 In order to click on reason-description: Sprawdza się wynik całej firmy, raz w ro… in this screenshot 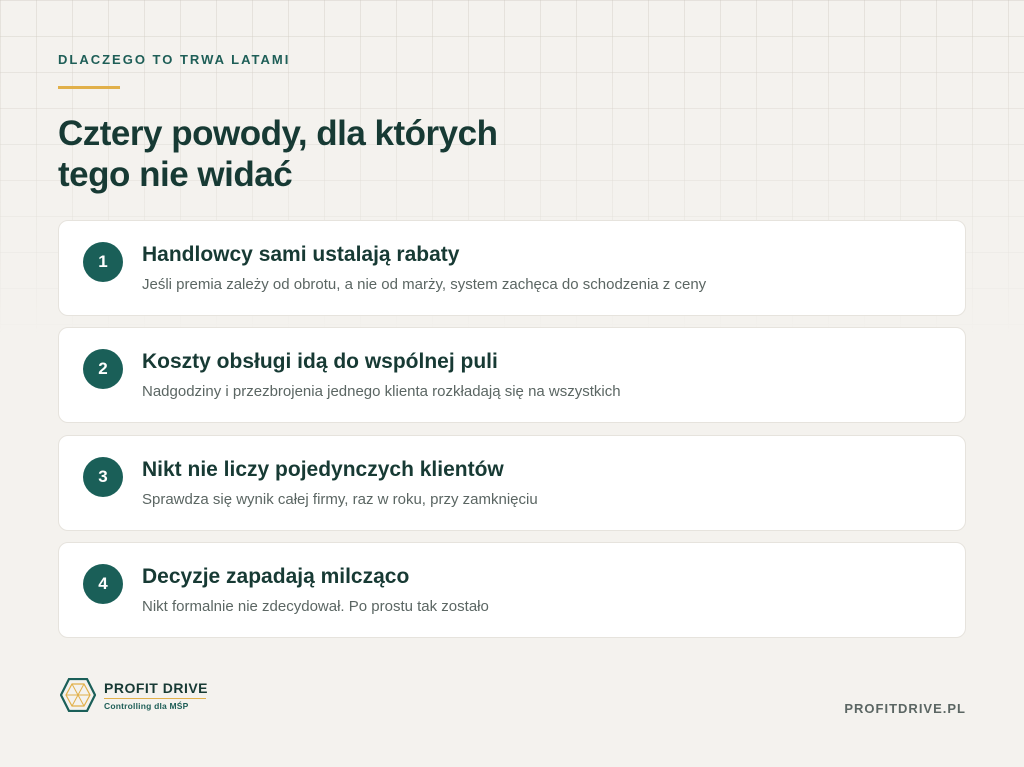, I will do `click(340, 499)`.